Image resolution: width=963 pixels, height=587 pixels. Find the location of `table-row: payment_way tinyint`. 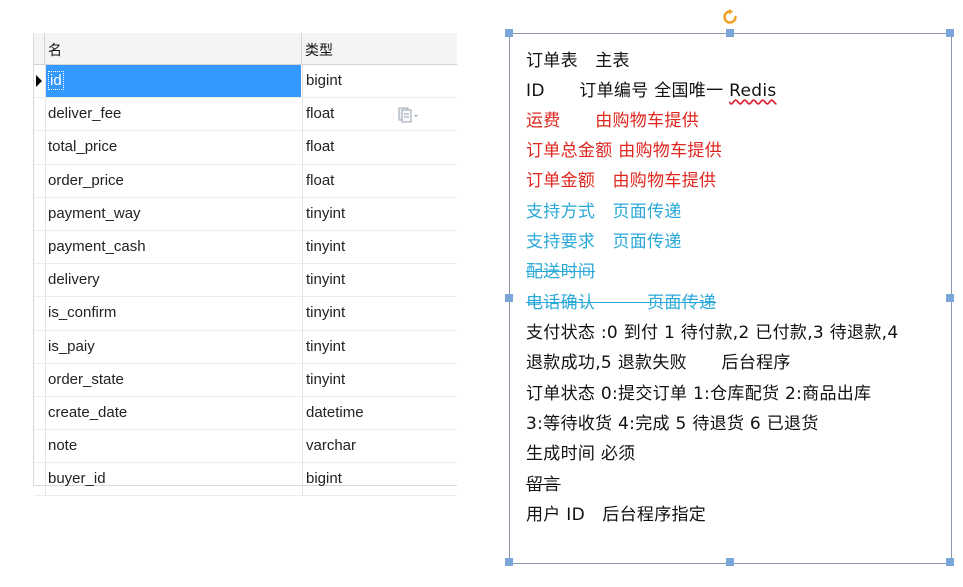

table-row: payment_way tinyint is located at coordinates (245, 214).